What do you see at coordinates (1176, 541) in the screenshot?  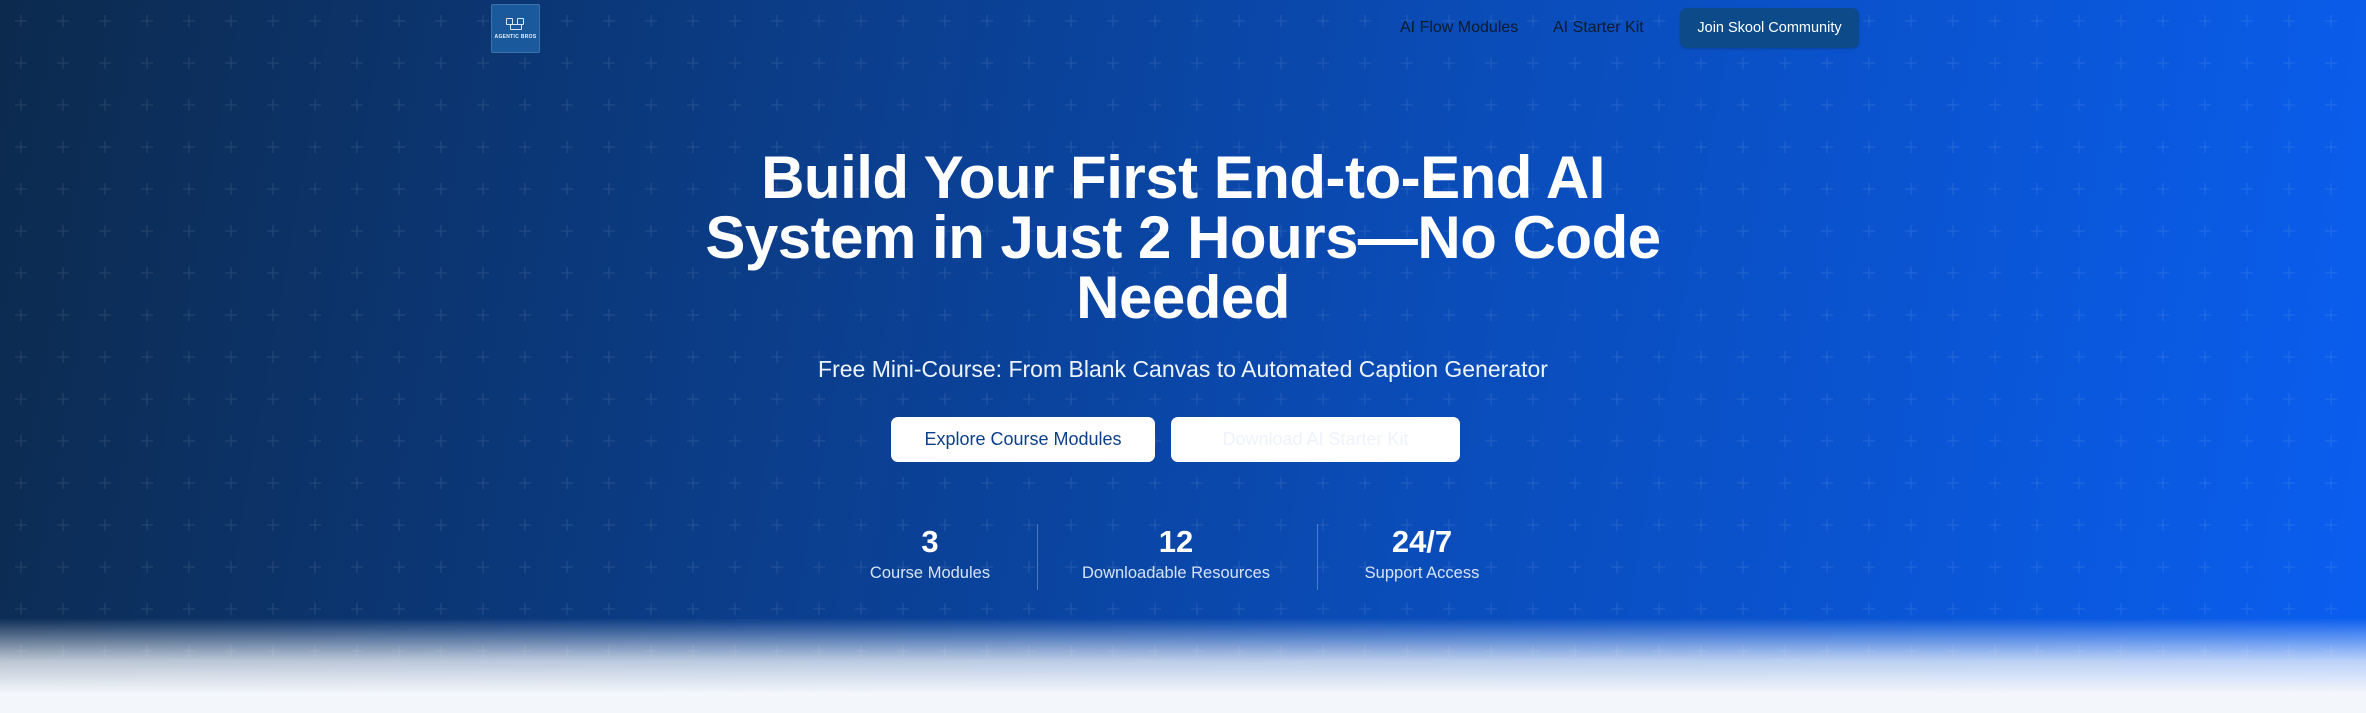 I see `stat-value: 12` at bounding box center [1176, 541].